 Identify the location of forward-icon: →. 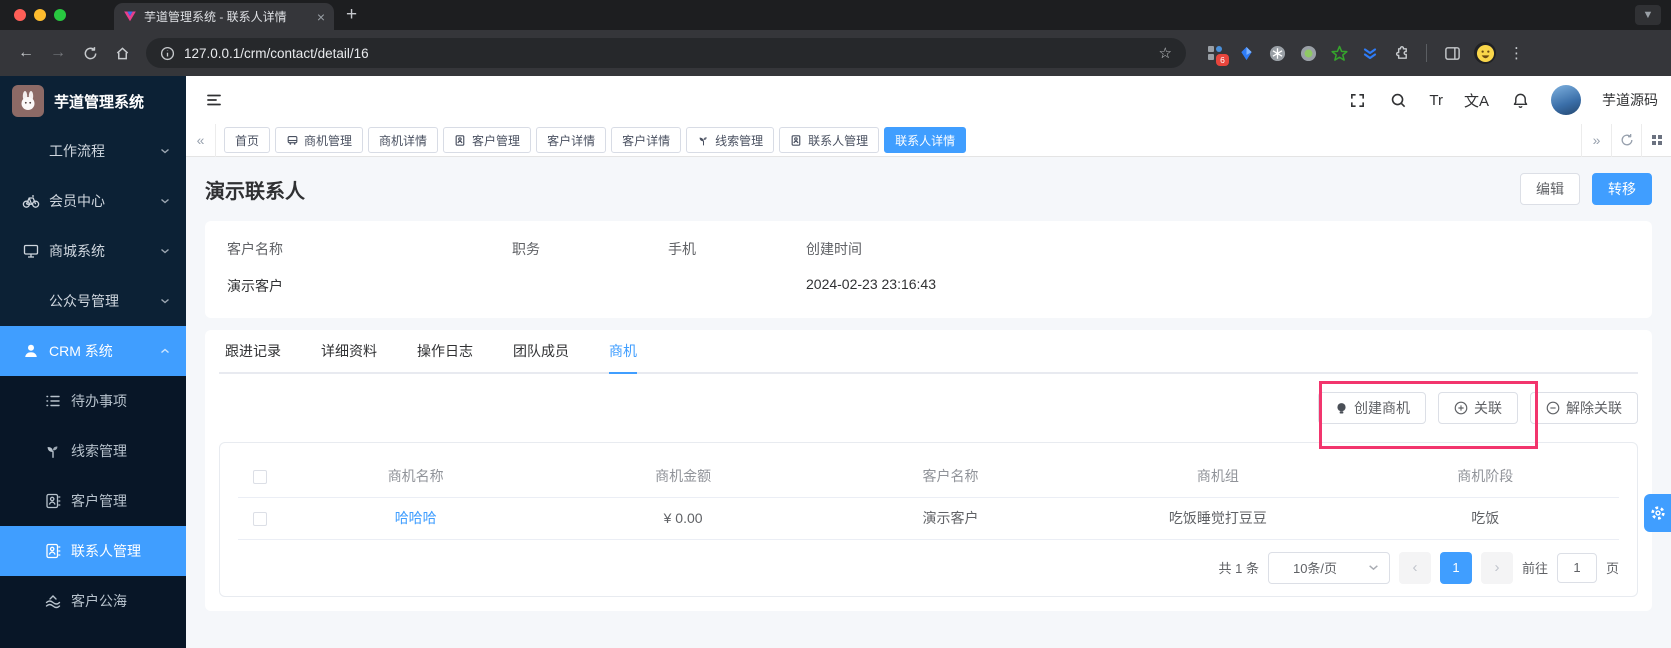
(58, 53).